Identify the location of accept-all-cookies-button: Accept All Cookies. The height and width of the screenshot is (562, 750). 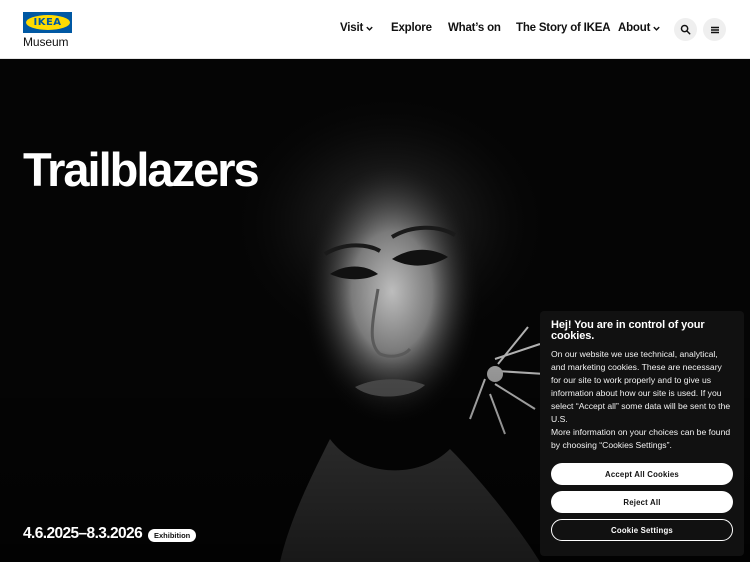
(642, 474).